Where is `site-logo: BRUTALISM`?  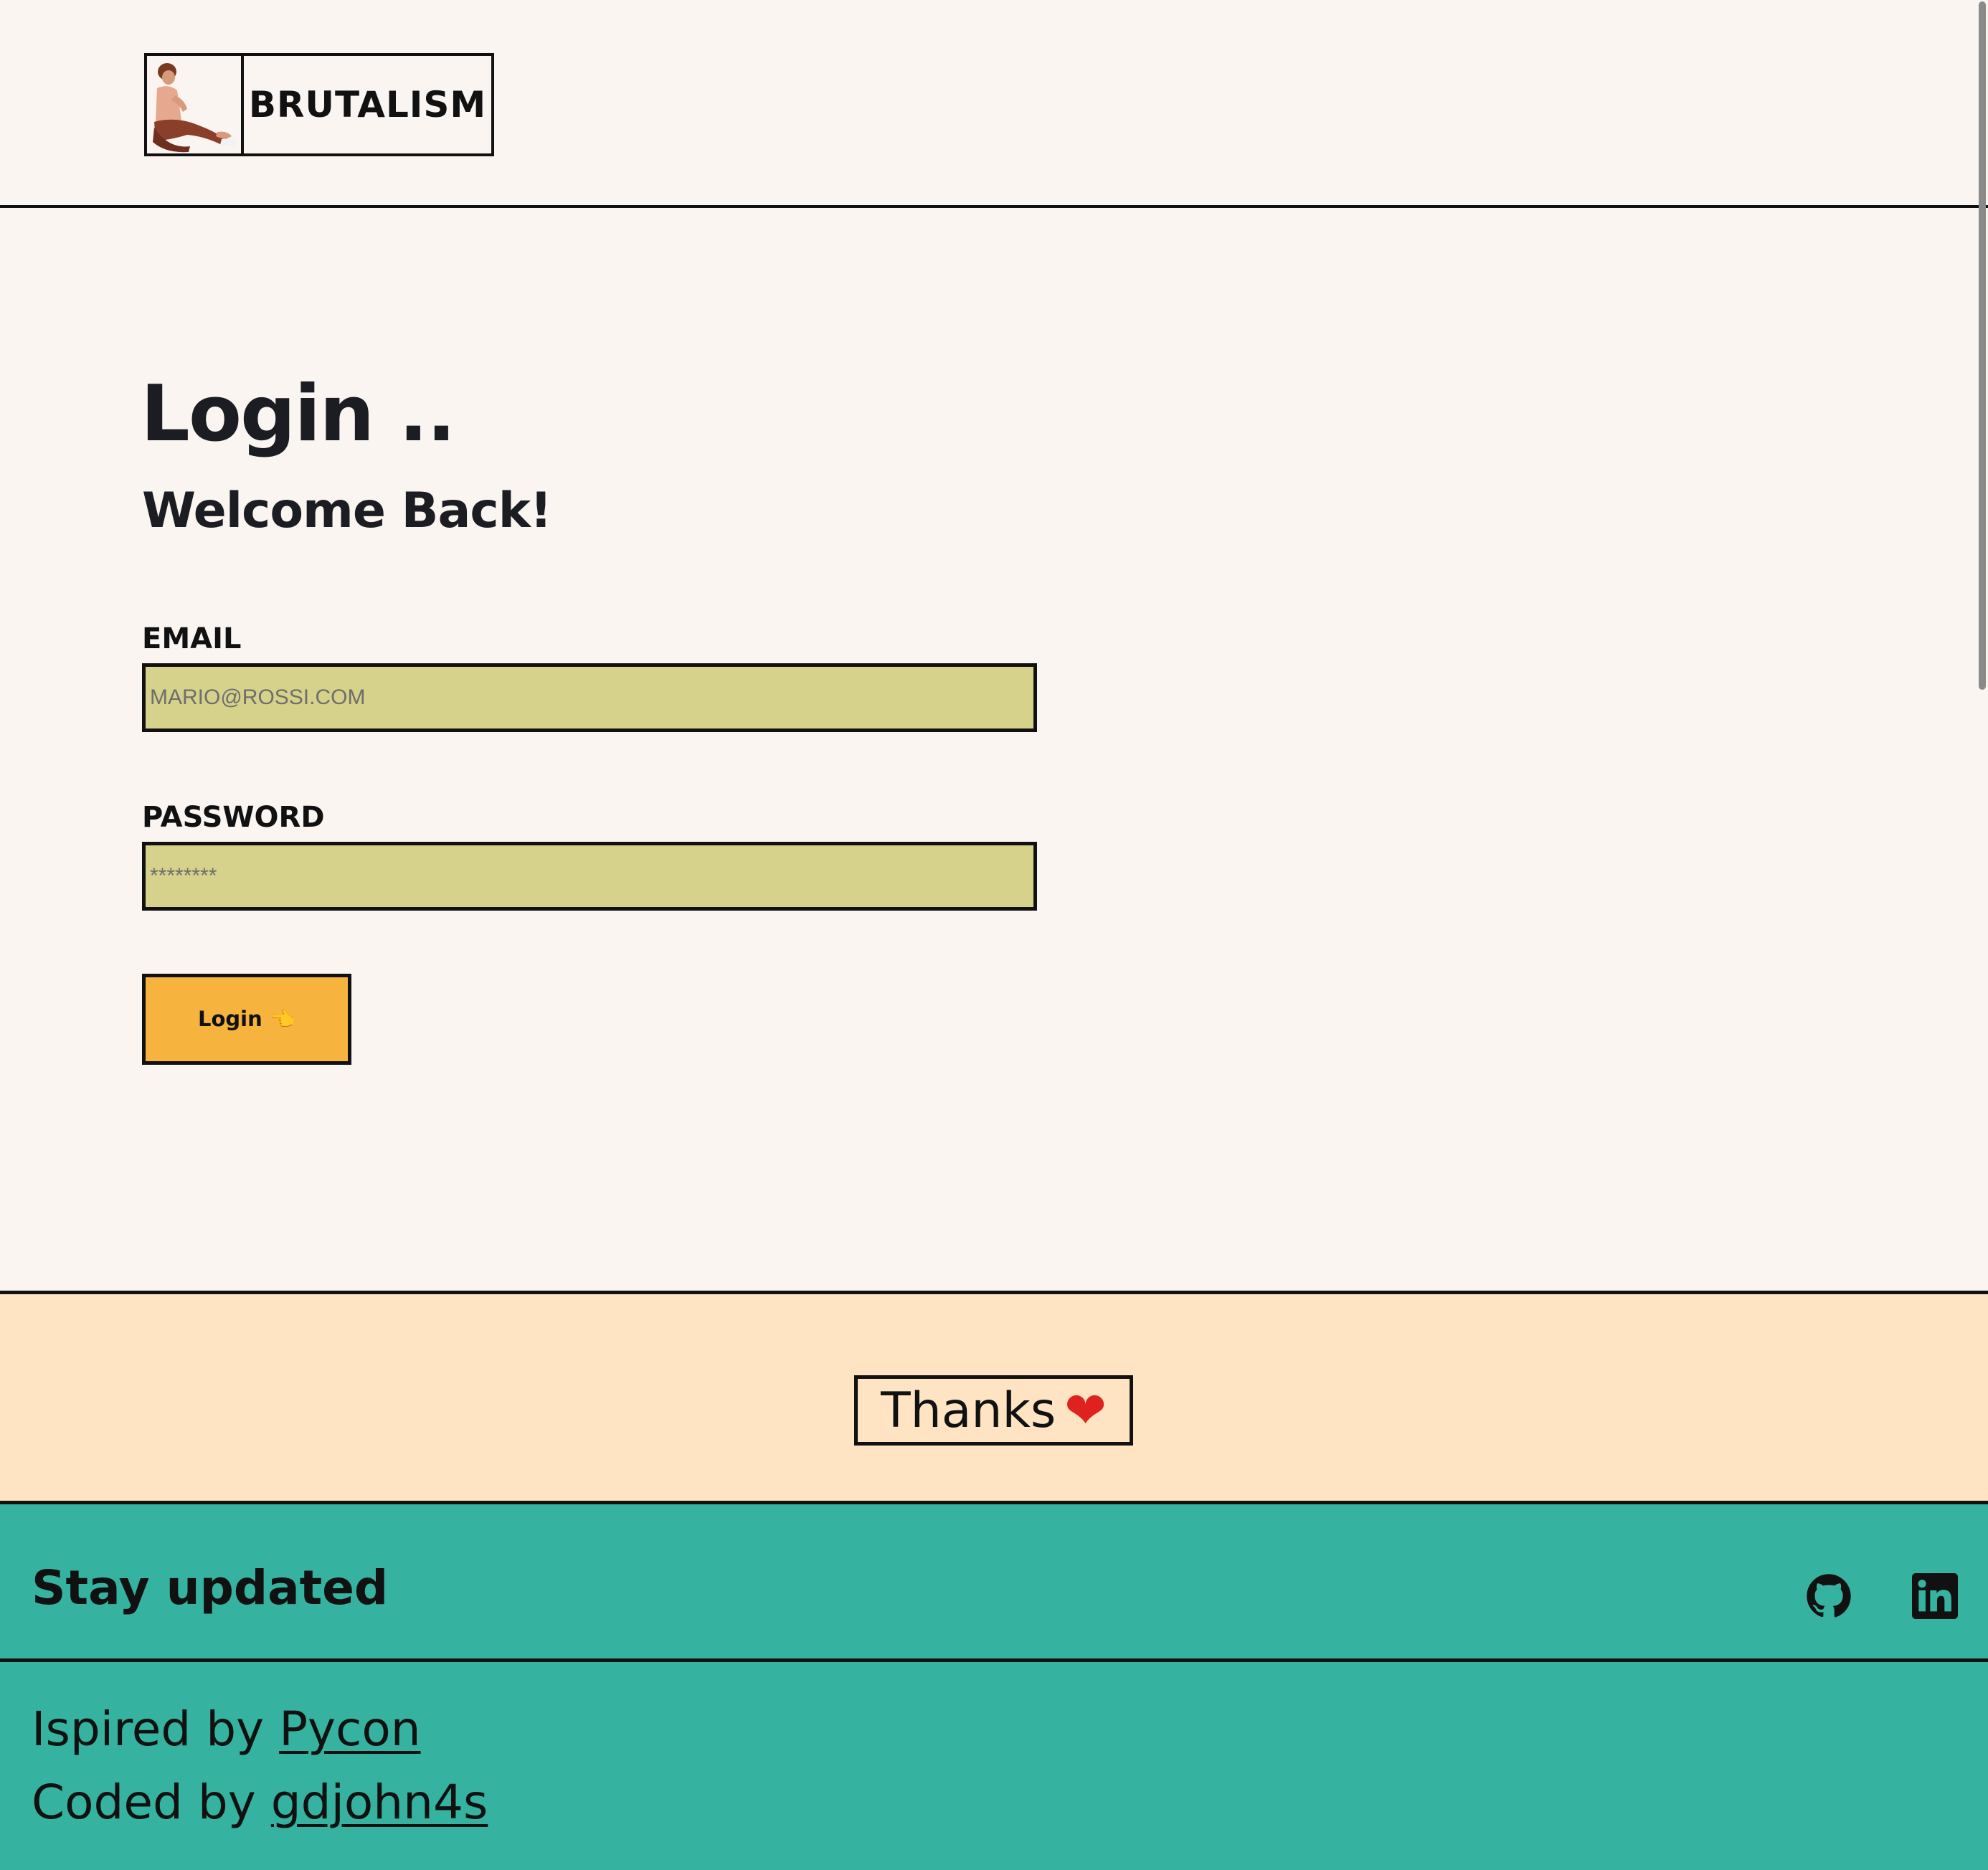 site-logo: BRUTALISM is located at coordinates (319, 104).